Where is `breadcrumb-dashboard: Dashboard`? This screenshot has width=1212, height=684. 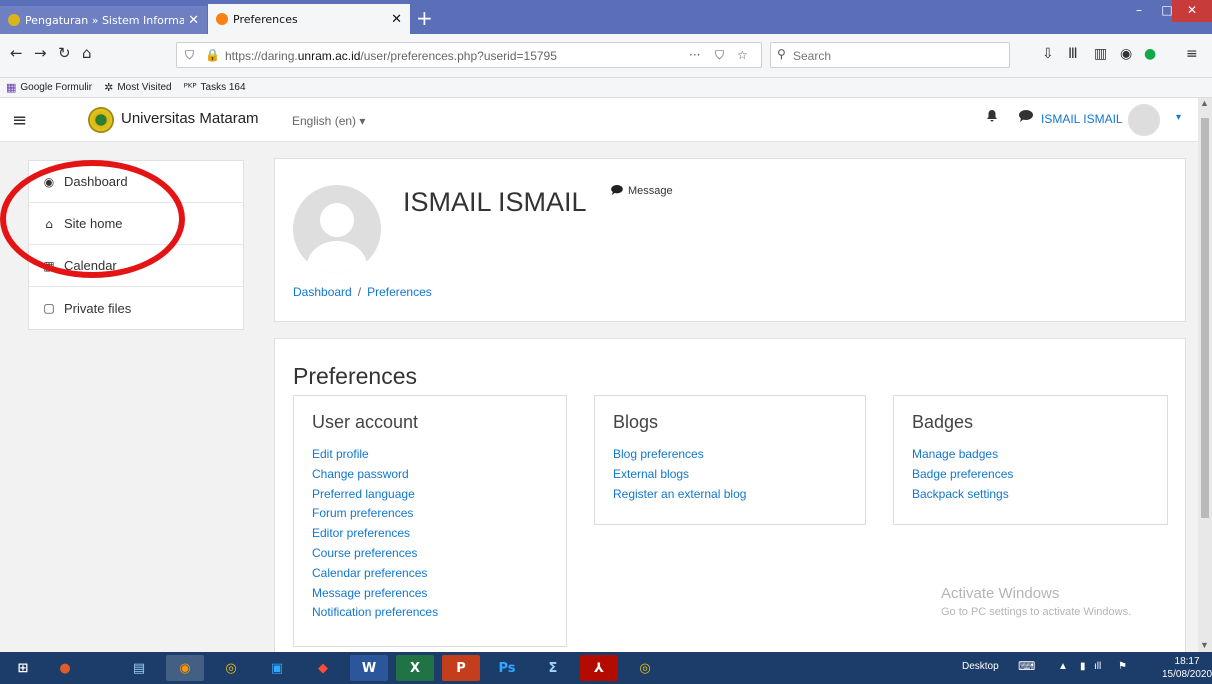
breadcrumb-dashboard: Dashboard is located at coordinates (322, 292).